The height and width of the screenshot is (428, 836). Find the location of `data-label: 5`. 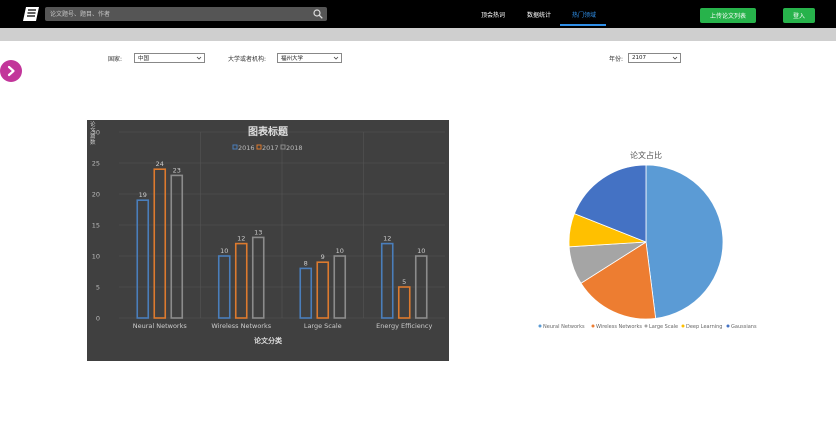

data-label: 5 is located at coordinates (404, 282).